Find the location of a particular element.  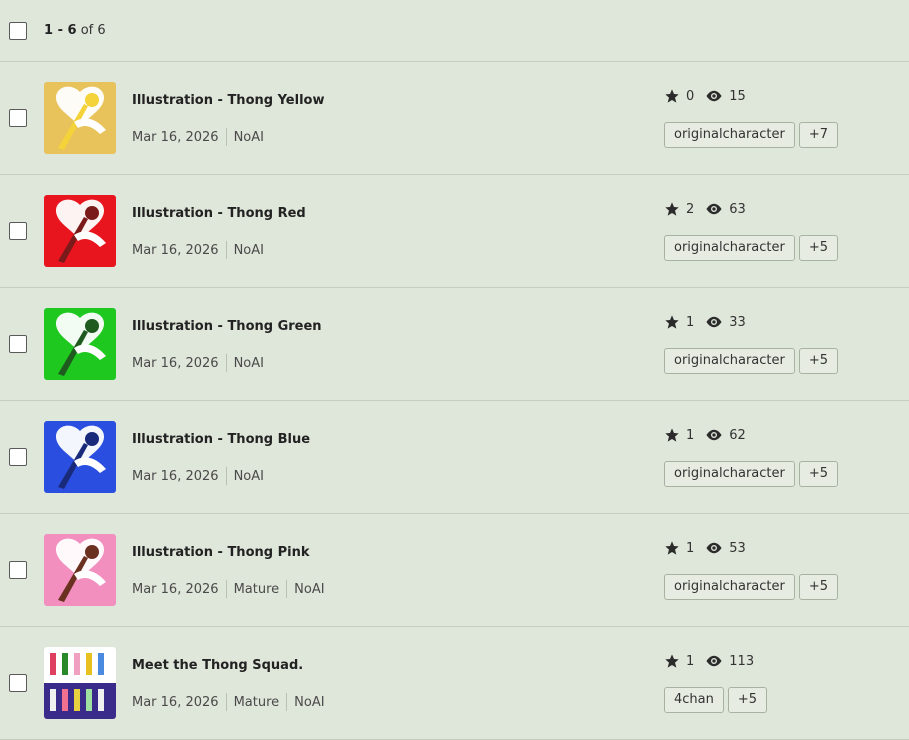

view-count: 33 is located at coordinates (737, 322).